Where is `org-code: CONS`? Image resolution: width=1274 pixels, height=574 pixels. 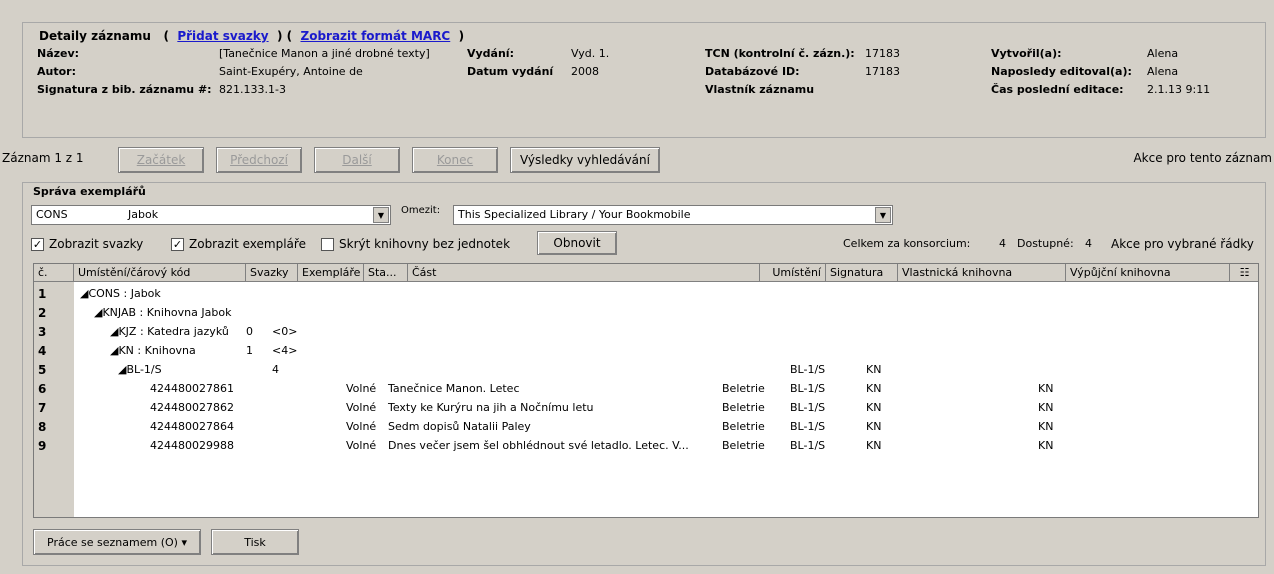
org-code: CONS is located at coordinates (52, 214).